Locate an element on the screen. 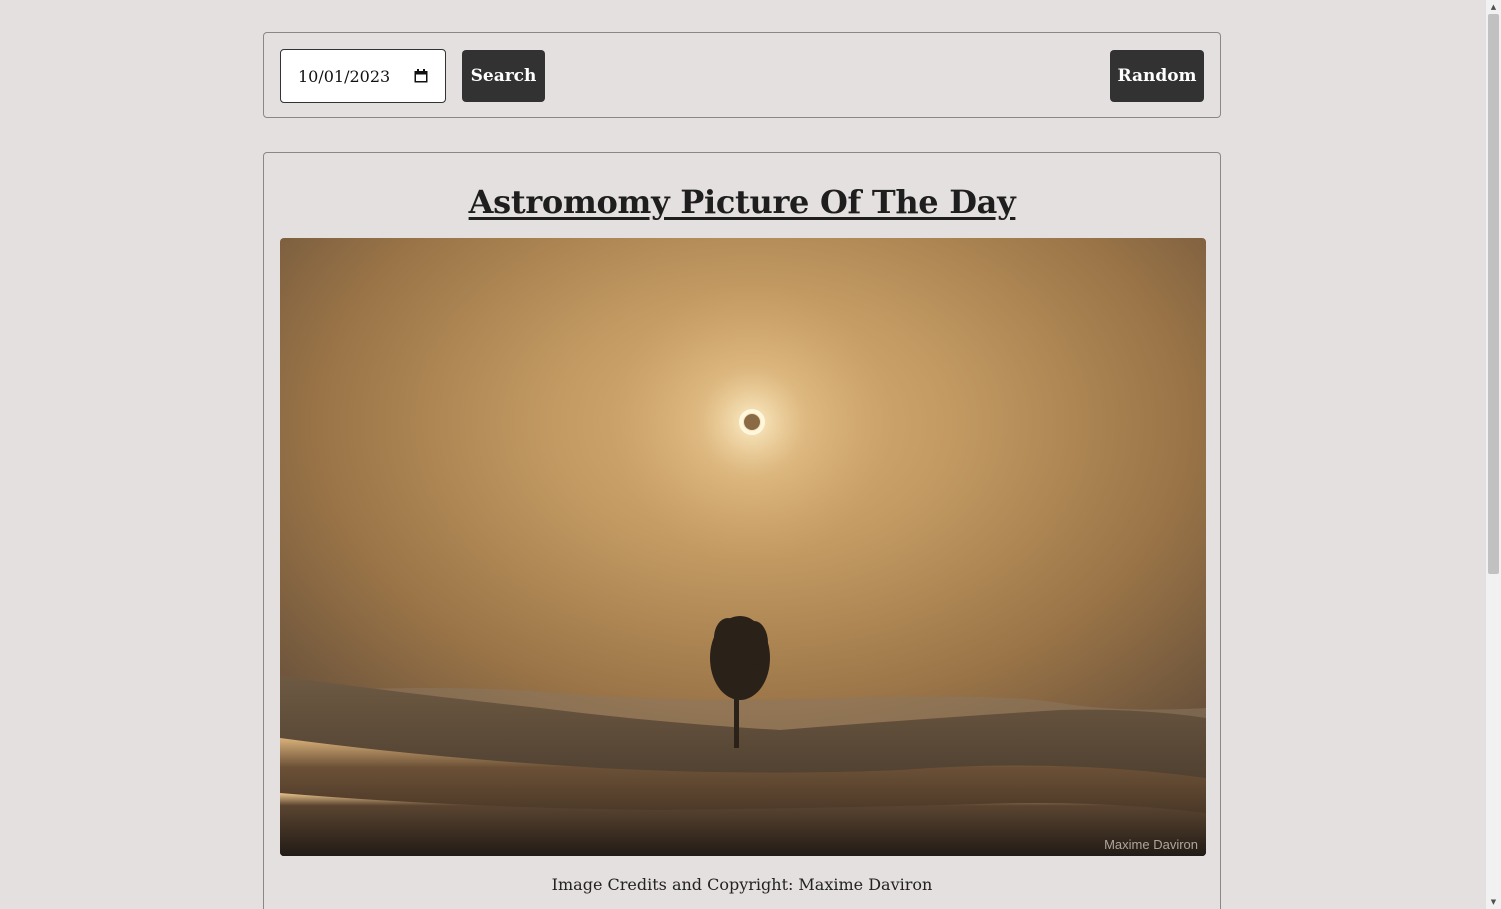 The height and width of the screenshot is (909, 1501). chevron-up-icon: ▲ is located at coordinates (1493, 7).